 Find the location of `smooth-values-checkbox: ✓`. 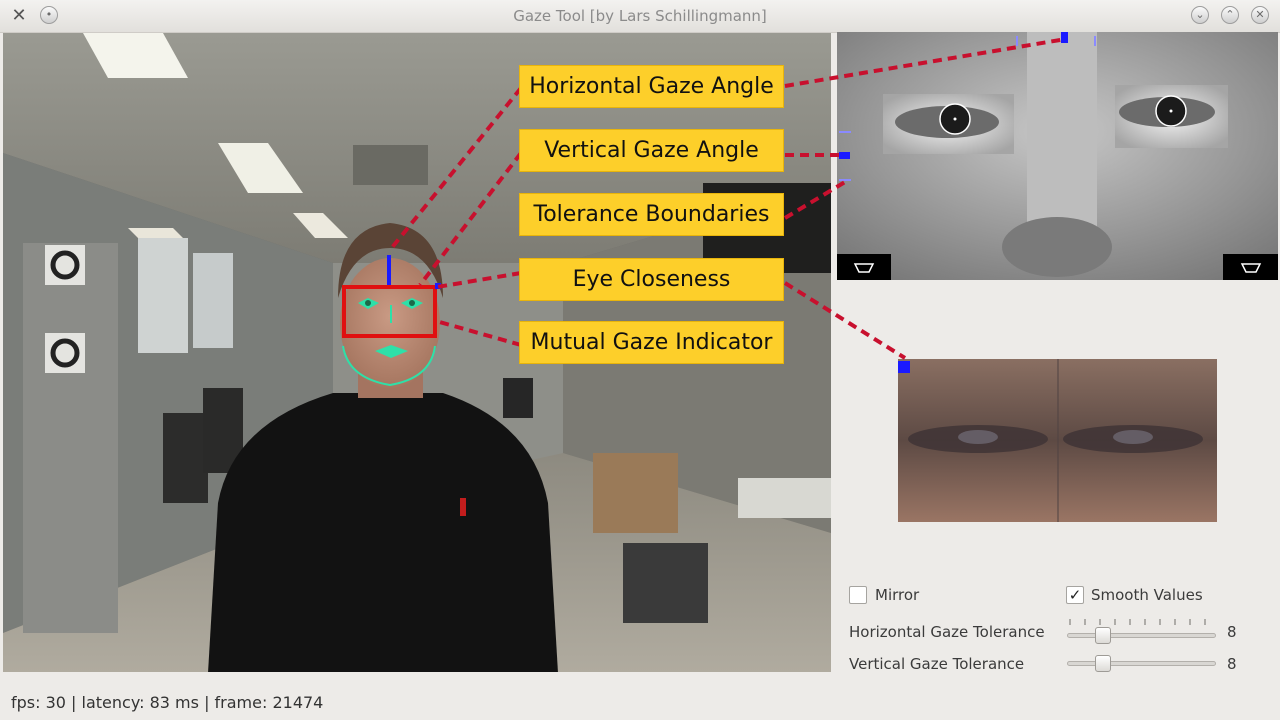

smooth-values-checkbox: ✓ is located at coordinates (1075, 595).